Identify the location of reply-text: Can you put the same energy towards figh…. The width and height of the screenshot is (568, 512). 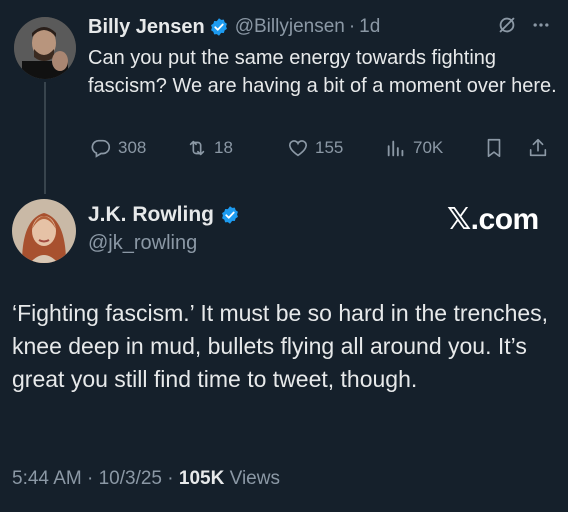
(322, 72).